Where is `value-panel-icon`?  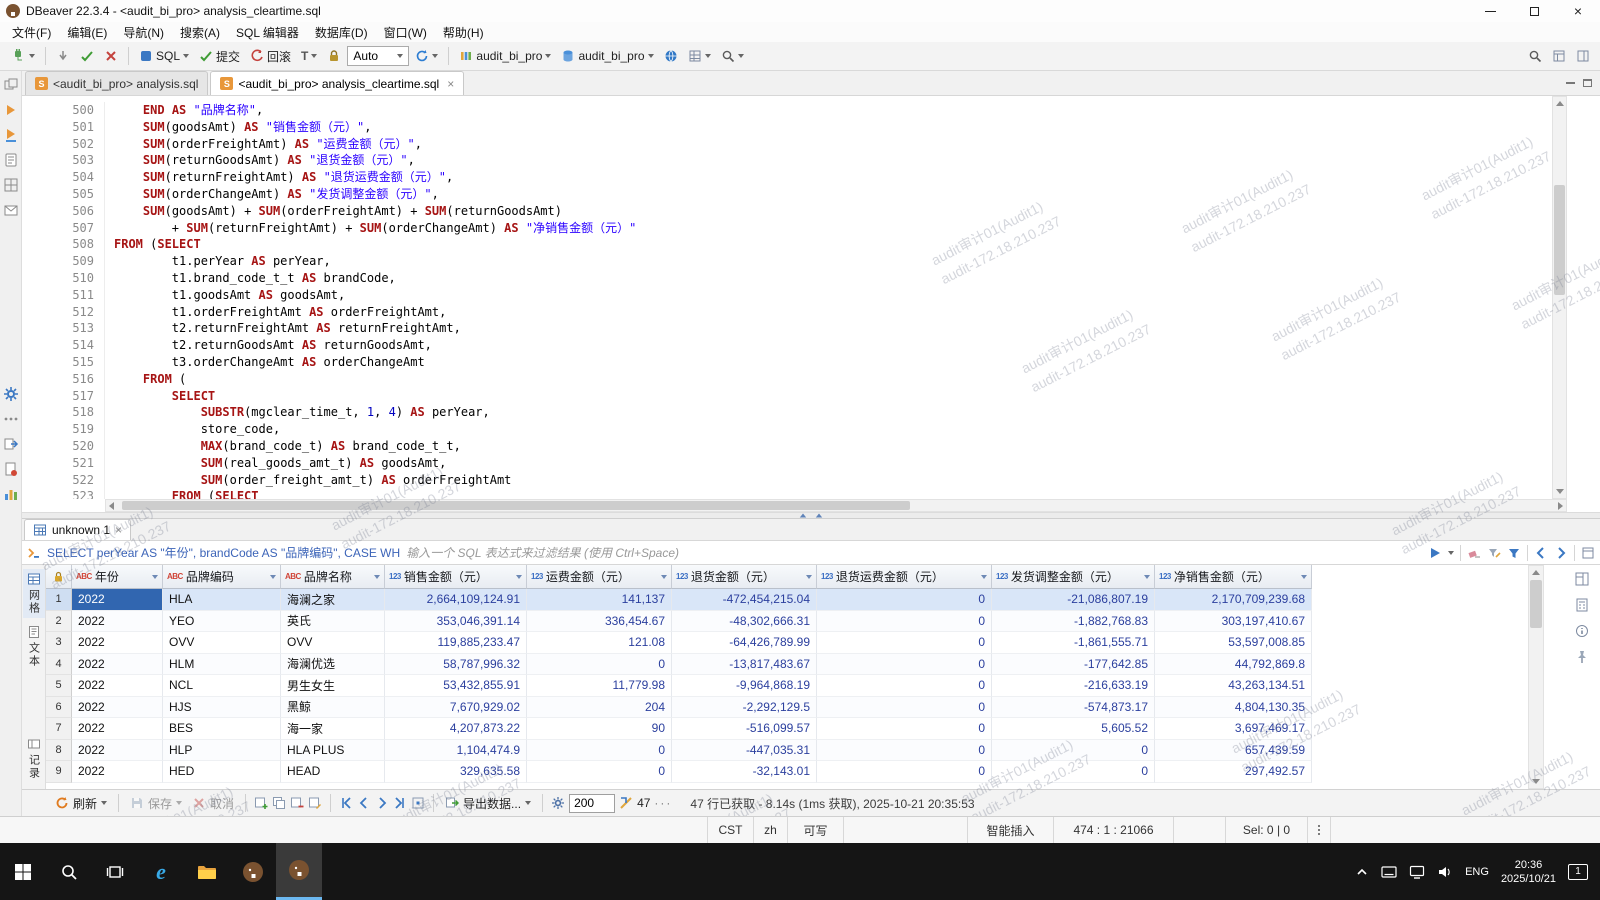
value-panel-icon is located at coordinates (1582, 579).